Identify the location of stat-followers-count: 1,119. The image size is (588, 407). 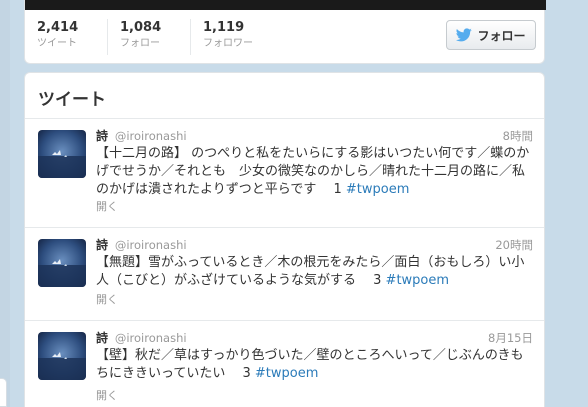
(224, 27).